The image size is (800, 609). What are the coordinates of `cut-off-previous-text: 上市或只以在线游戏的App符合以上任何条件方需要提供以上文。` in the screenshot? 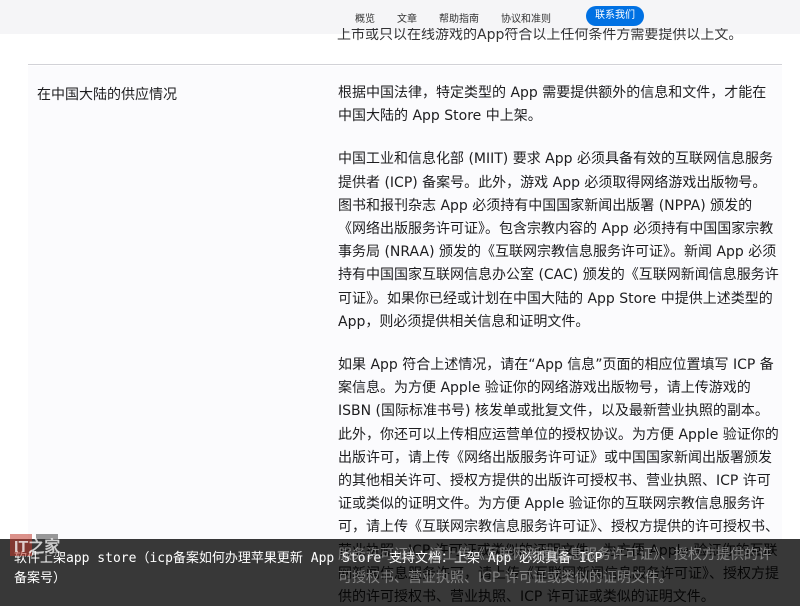 It's located at (540, 35).